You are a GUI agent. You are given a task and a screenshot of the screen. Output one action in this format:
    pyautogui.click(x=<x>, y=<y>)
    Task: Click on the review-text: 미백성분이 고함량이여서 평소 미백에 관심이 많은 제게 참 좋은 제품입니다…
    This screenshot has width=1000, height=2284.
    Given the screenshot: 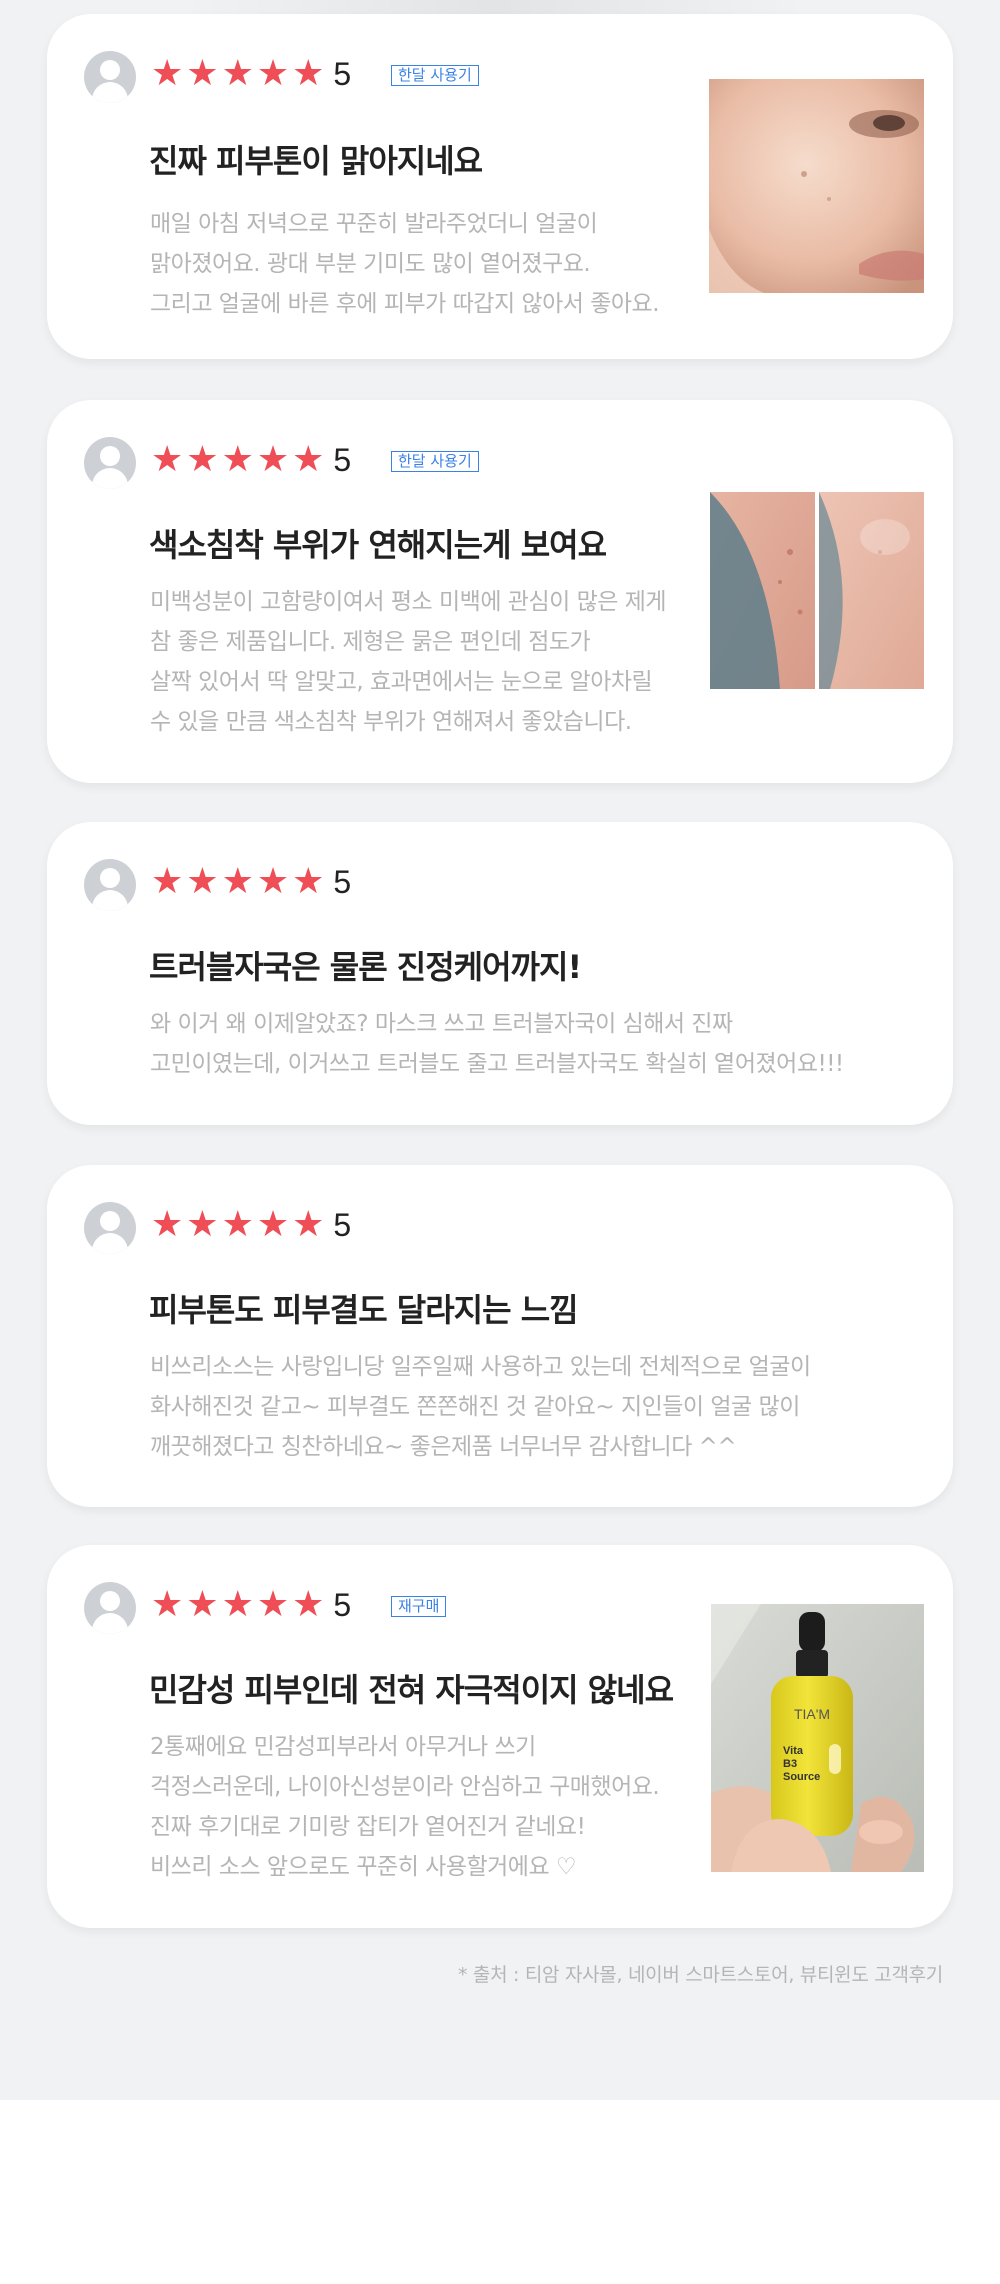 What is the action you would take?
    pyautogui.click(x=408, y=662)
    